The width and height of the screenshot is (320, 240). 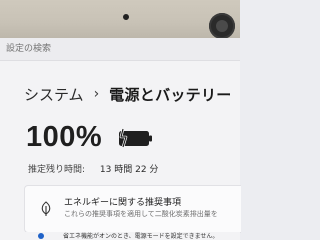 What do you see at coordinates (126, 17) in the screenshot?
I see `webcam-indicator` at bounding box center [126, 17].